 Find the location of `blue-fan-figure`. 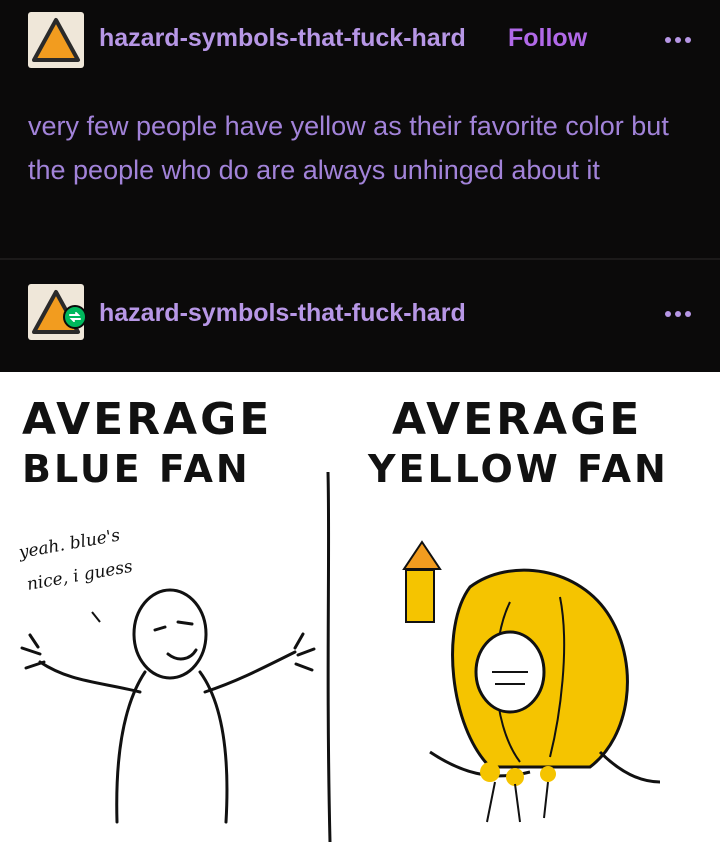

blue-fan-figure is located at coordinates (168, 706).